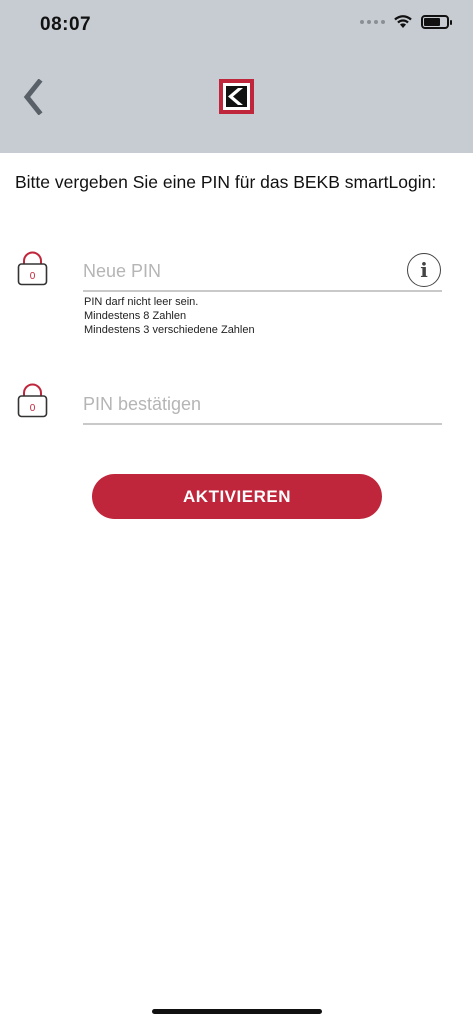 This screenshot has height=1024, width=473. I want to click on home-indicator, so click(237, 1011).